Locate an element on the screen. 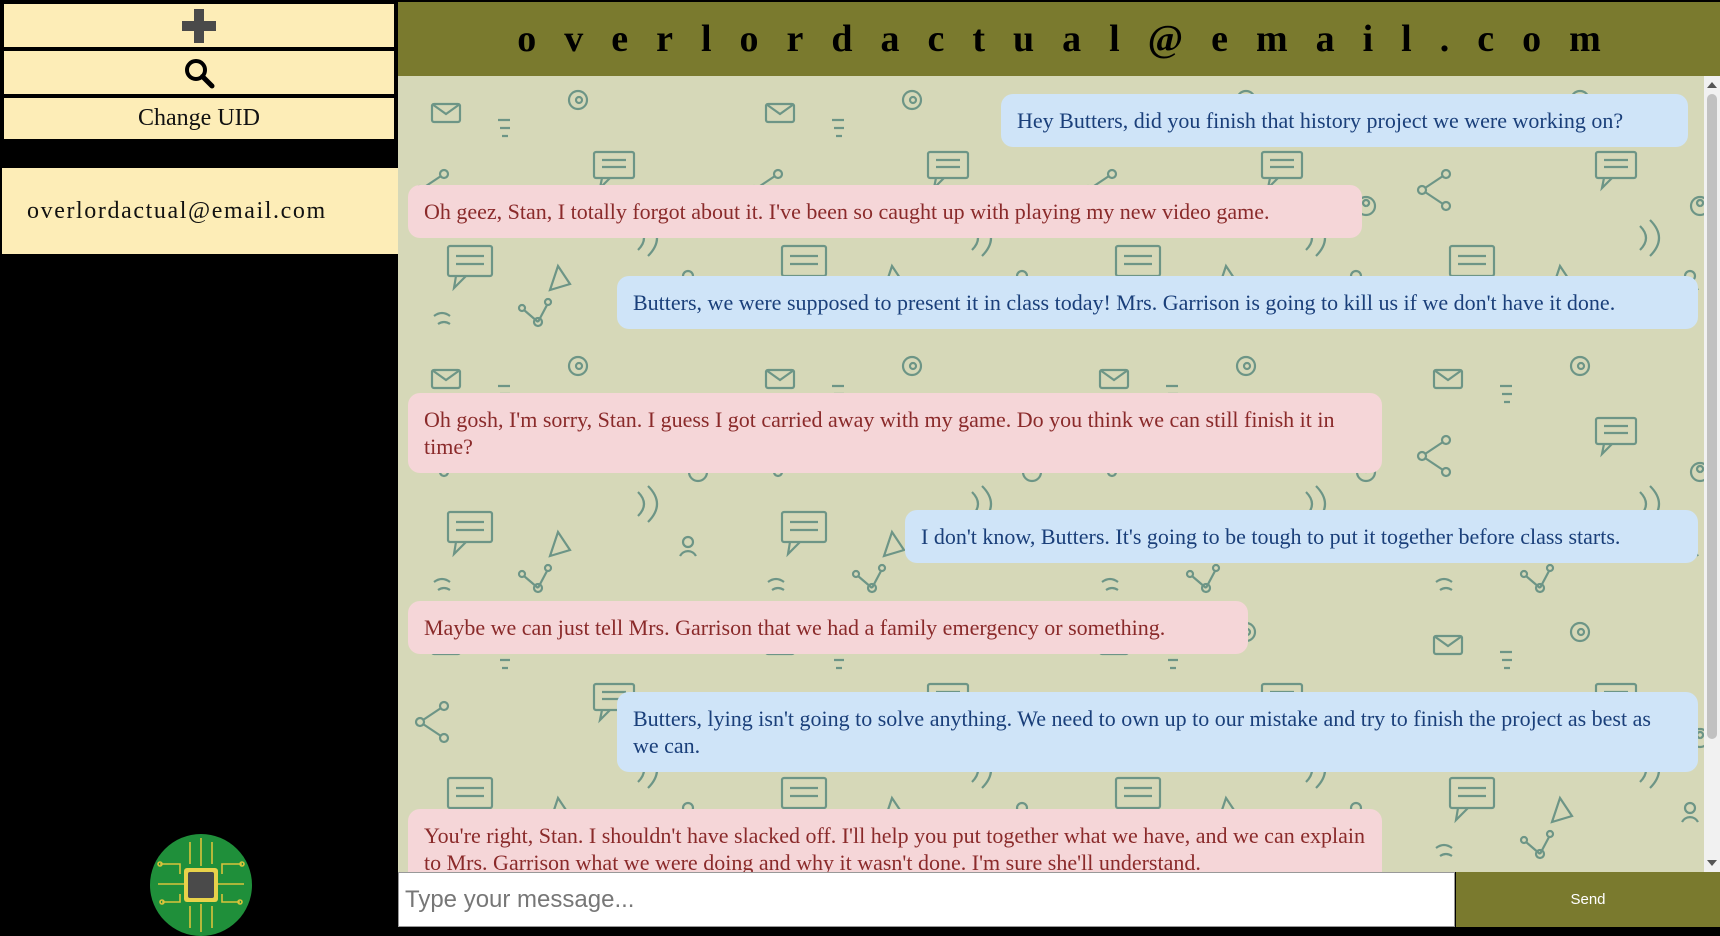 The image size is (1720, 936). composer: Send is located at coordinates (1059, 899).